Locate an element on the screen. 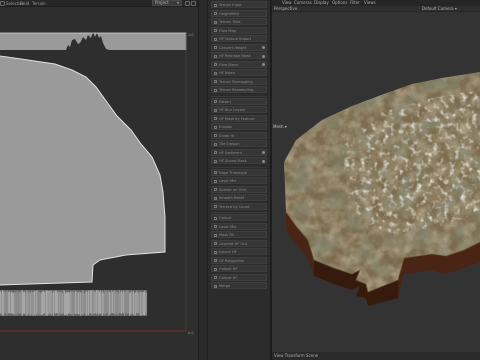 This screenshot has height=360, width=480. node-label: Distort is located at coordinates (225, 101).